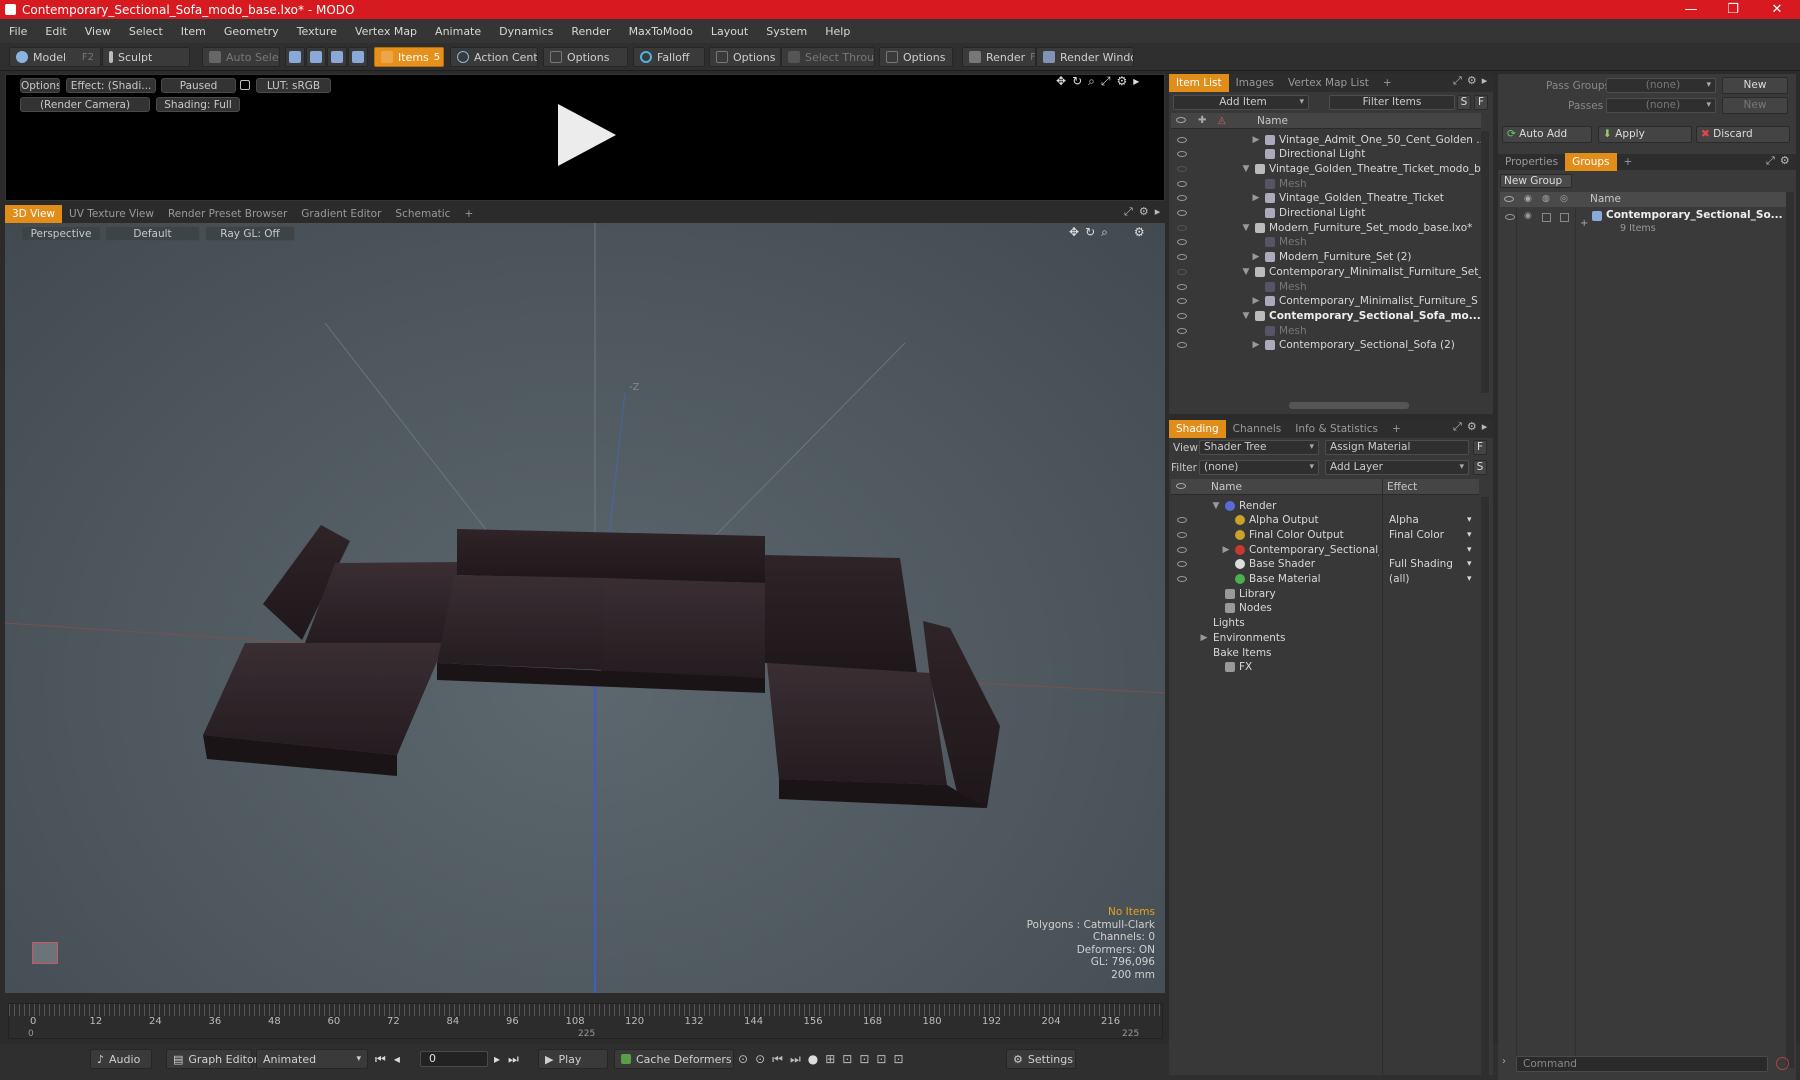 Image resolution: width=1800 pixels, height=1080 pixels. I want to click on vertex-select-button, so click(295, 57).